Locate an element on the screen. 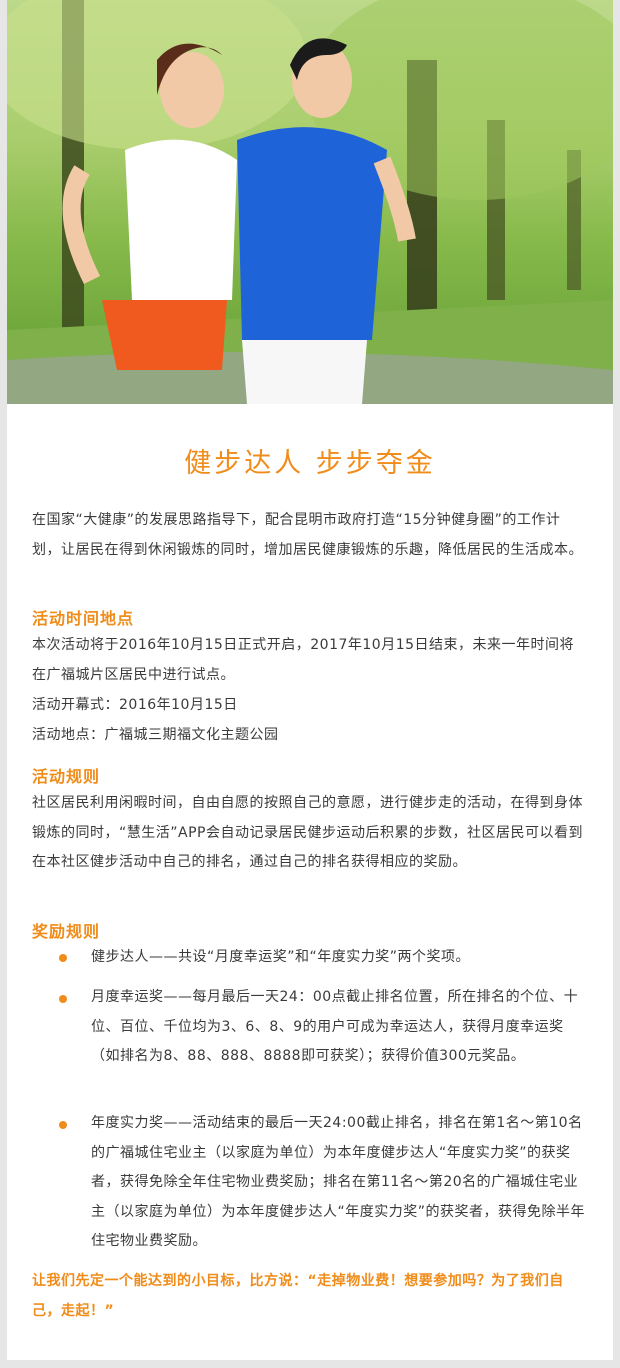 This screenshot has height=1368, width=620. activity-location: 活动地点：广福城三期福文化主题公园 is located at coordinates (155, 735).